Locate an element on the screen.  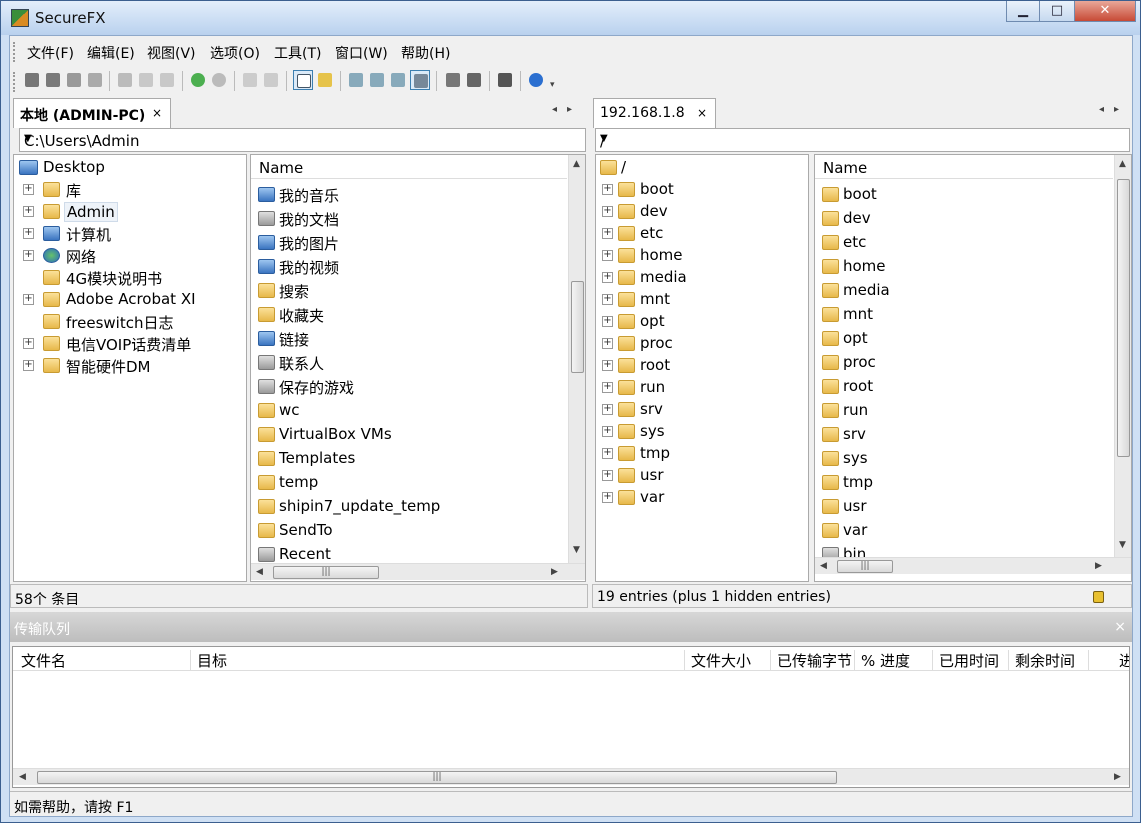
list-item: home is located at coordinates (964, 267).